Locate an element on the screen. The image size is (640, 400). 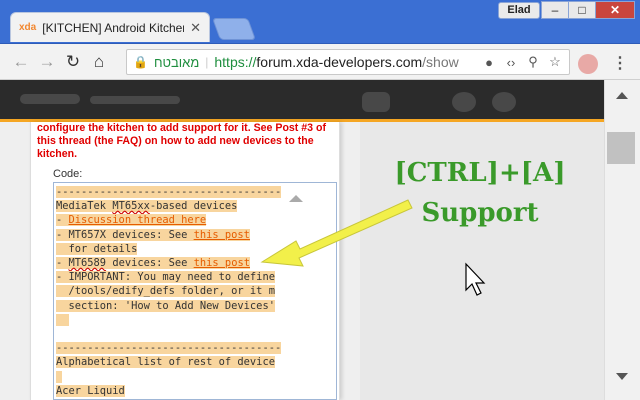
xda-favicon-icon: xda is located at coordinates (28, 27).